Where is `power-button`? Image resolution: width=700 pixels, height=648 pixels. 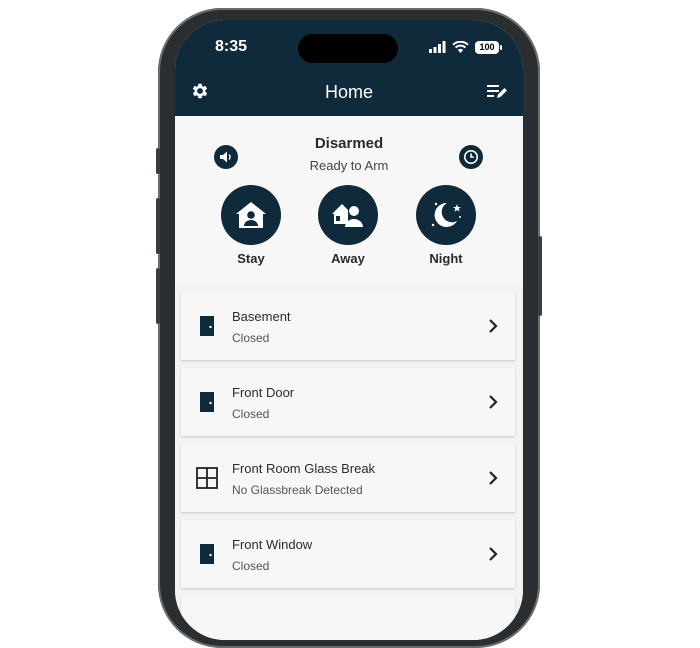 power-button is located at coordinates (540, 276).